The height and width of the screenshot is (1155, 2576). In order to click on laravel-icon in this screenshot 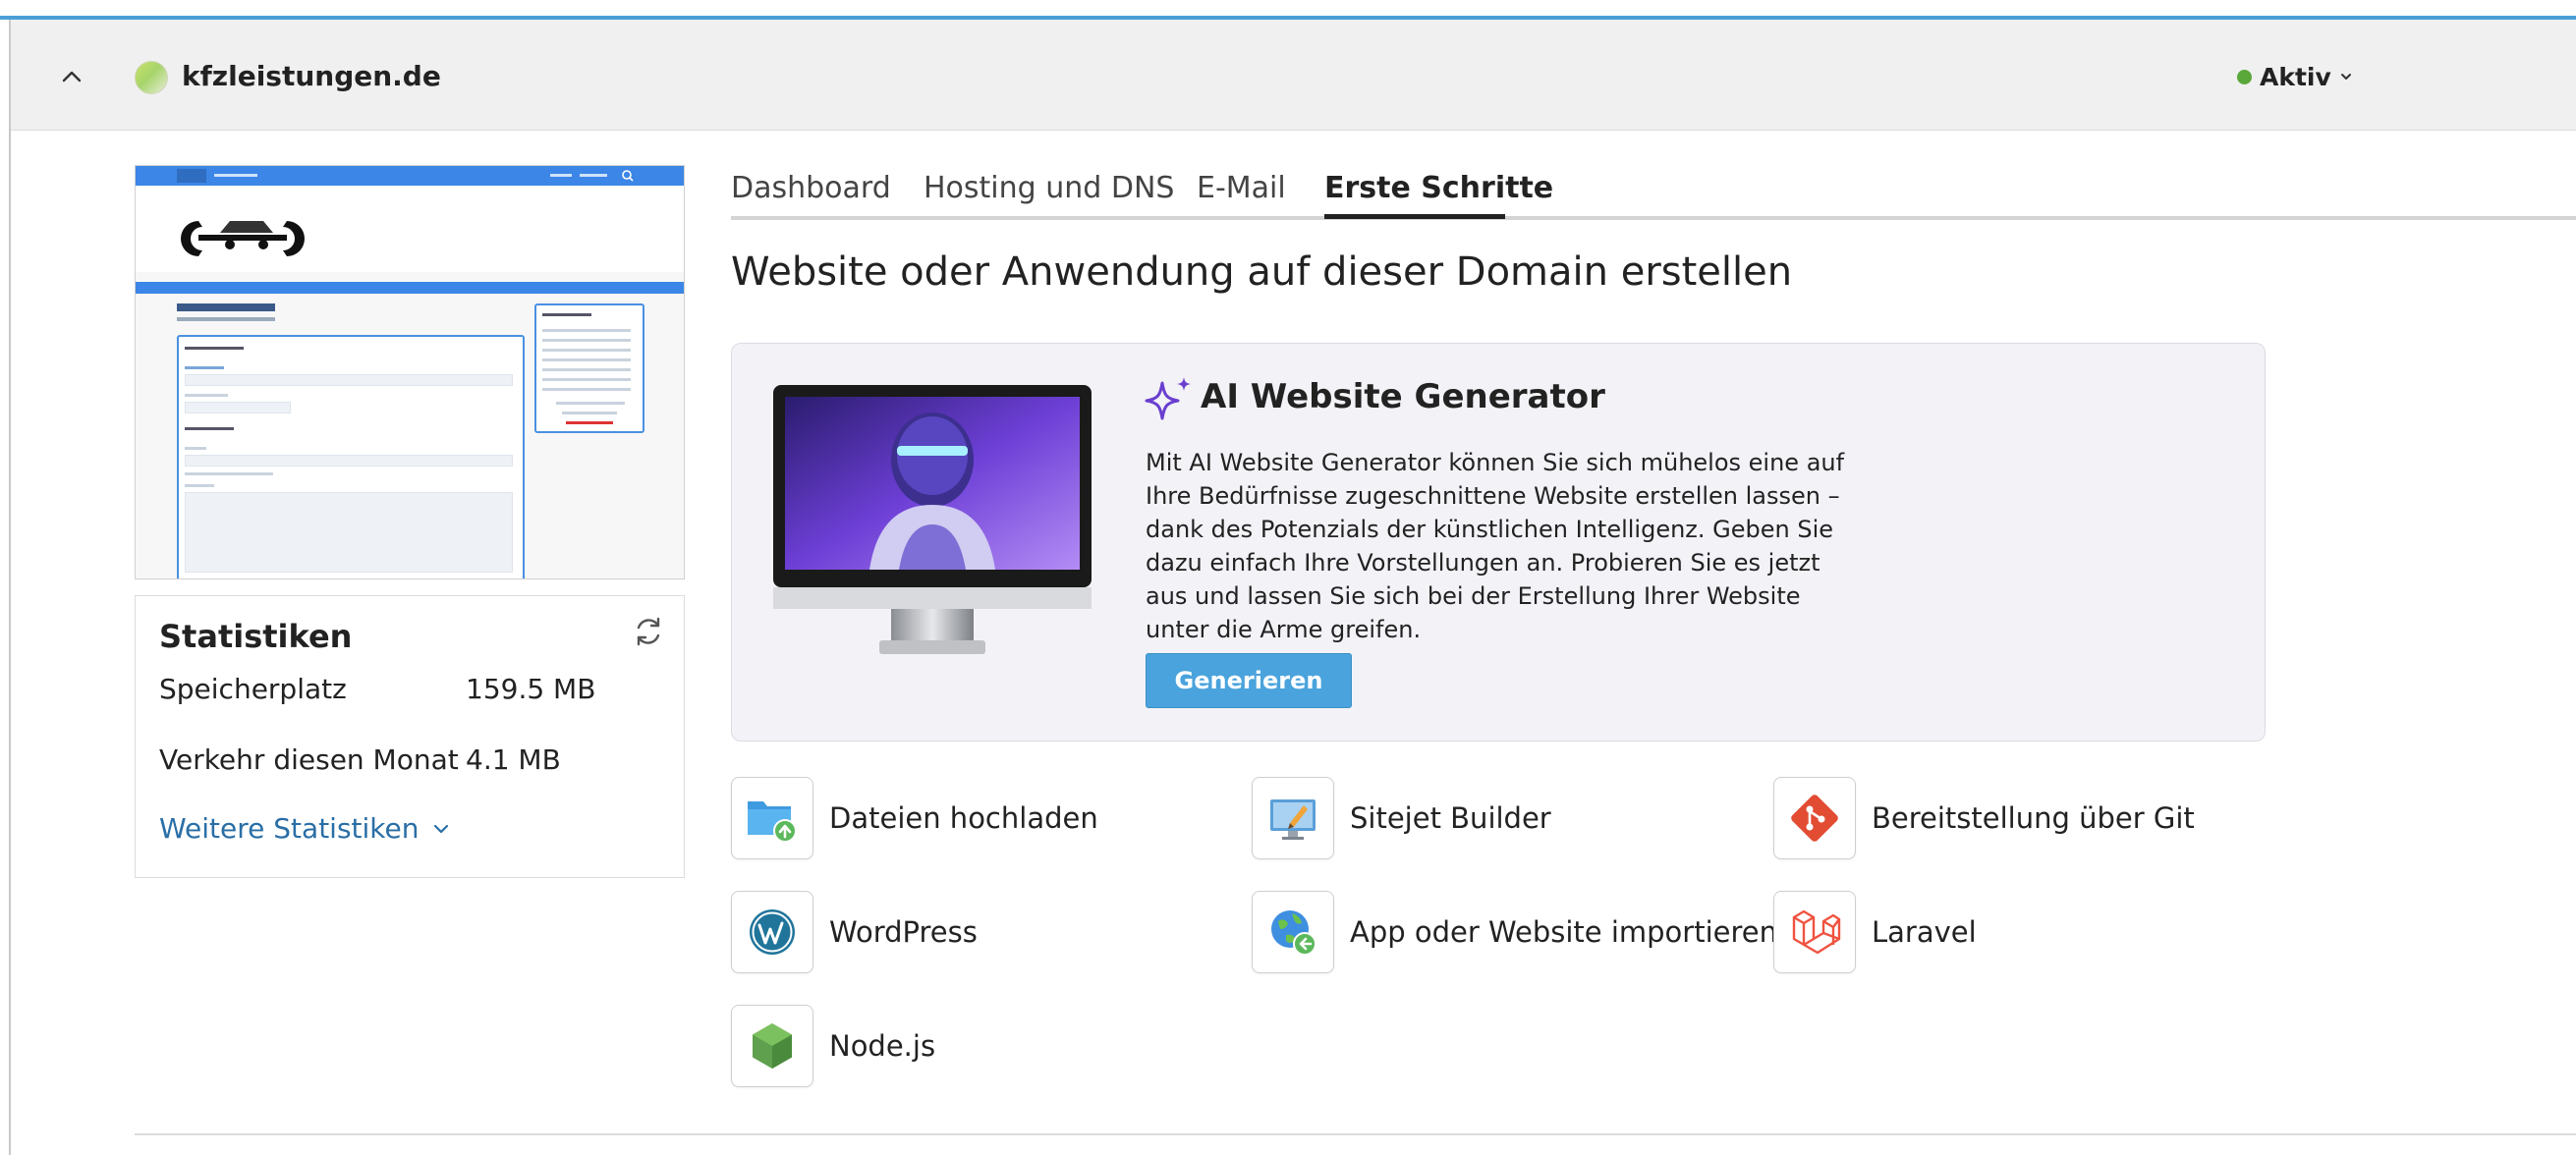, I will do `click(1816, 932)`.